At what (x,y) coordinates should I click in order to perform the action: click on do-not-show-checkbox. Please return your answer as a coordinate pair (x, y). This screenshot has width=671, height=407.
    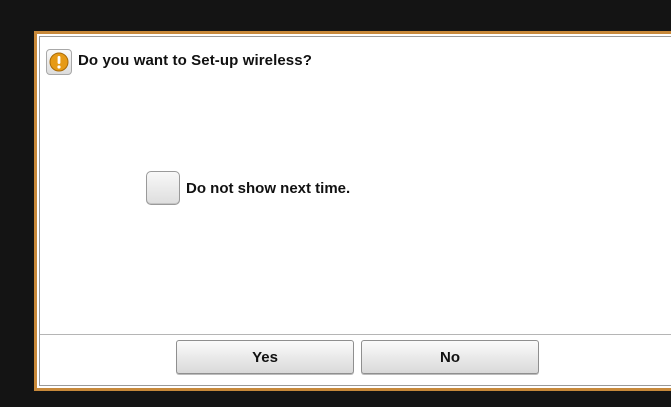
    Looking at the image, I should click on (163, 188).